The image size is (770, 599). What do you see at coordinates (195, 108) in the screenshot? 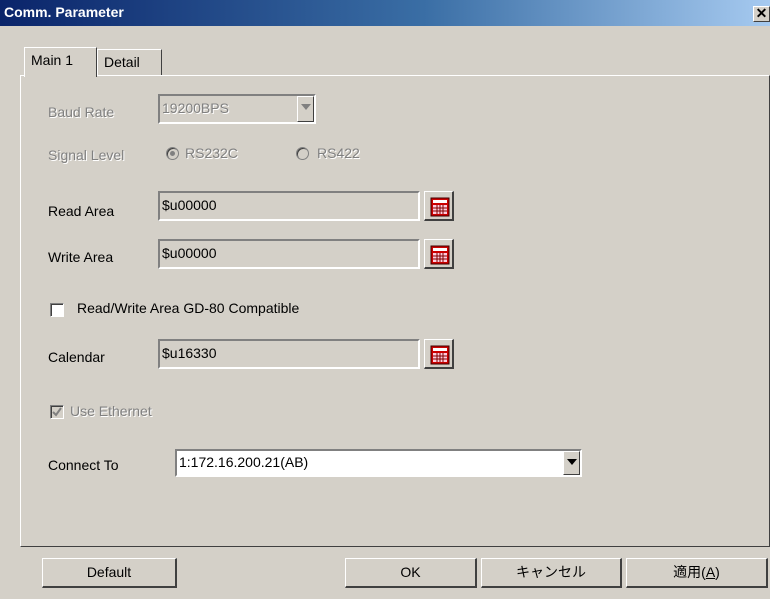
I see `baud-rate-value: 19200BPS` at bounding box center [195, 108].